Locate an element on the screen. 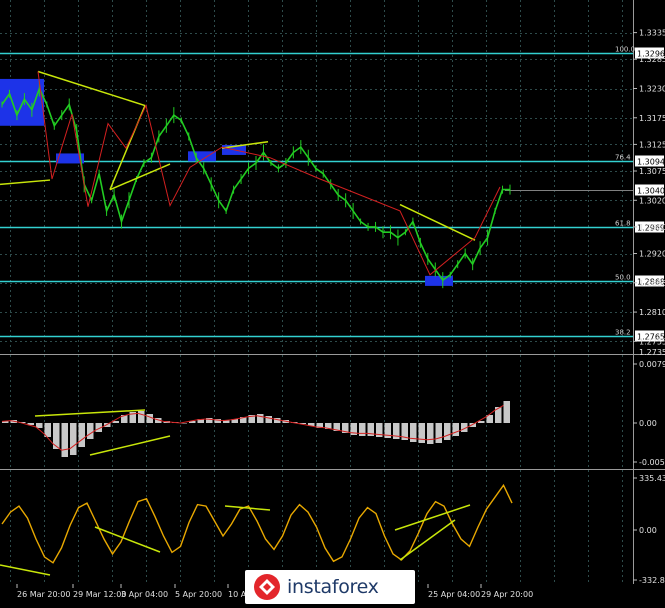 This screenshot has width=665, height=608. price-tick-label: 1.3285 is located at coordinates (652, 59).